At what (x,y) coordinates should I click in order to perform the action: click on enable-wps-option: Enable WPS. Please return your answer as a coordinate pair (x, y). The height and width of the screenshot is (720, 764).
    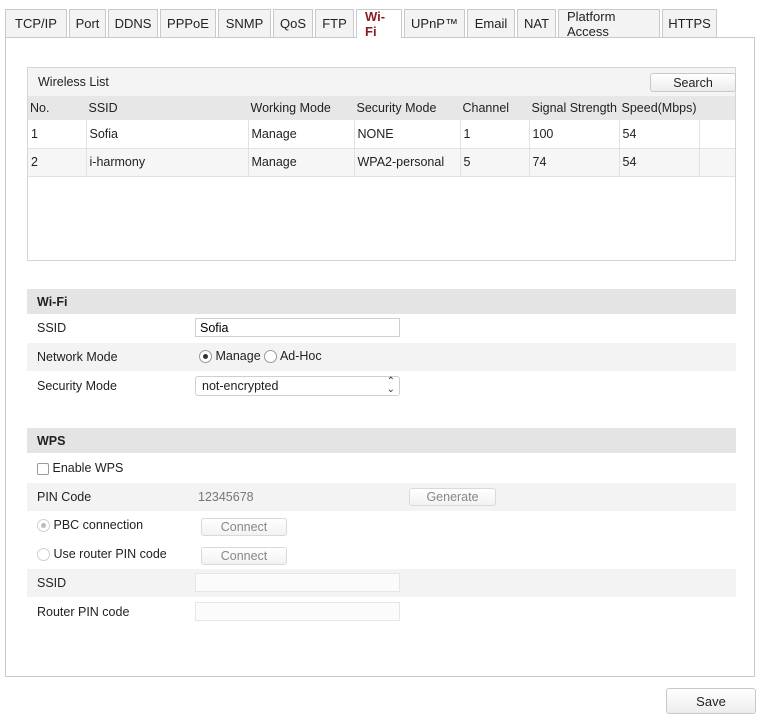
    Looking at the image, I should click on (80, 468).